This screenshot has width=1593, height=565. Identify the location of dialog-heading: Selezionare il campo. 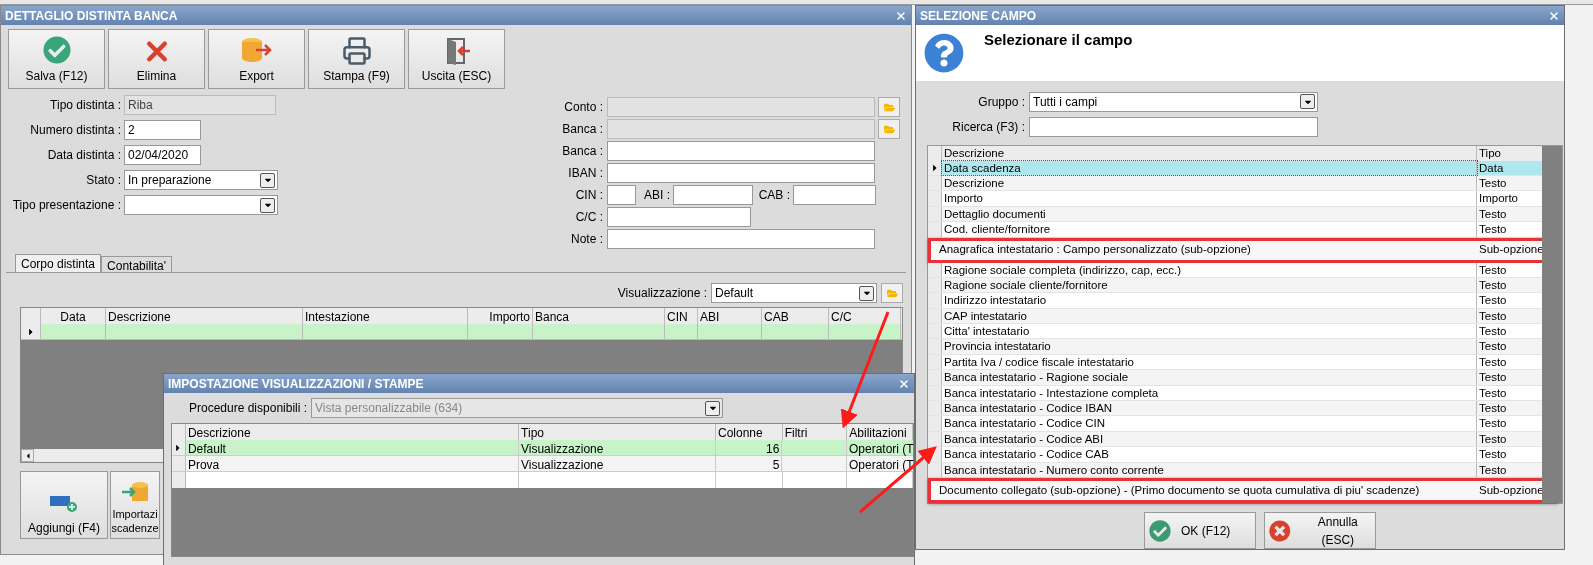
(1058, 40).